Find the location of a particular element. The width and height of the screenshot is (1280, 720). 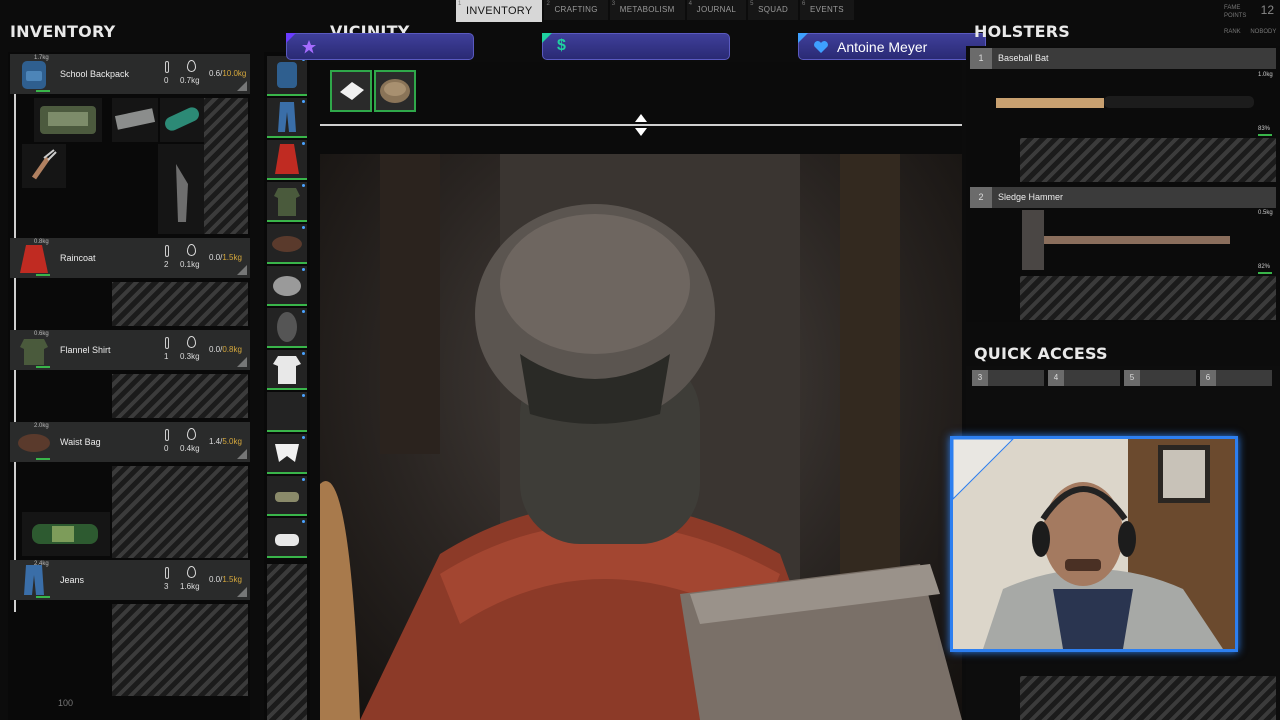

item-slot-bottle is located at coordinates (66, 534).